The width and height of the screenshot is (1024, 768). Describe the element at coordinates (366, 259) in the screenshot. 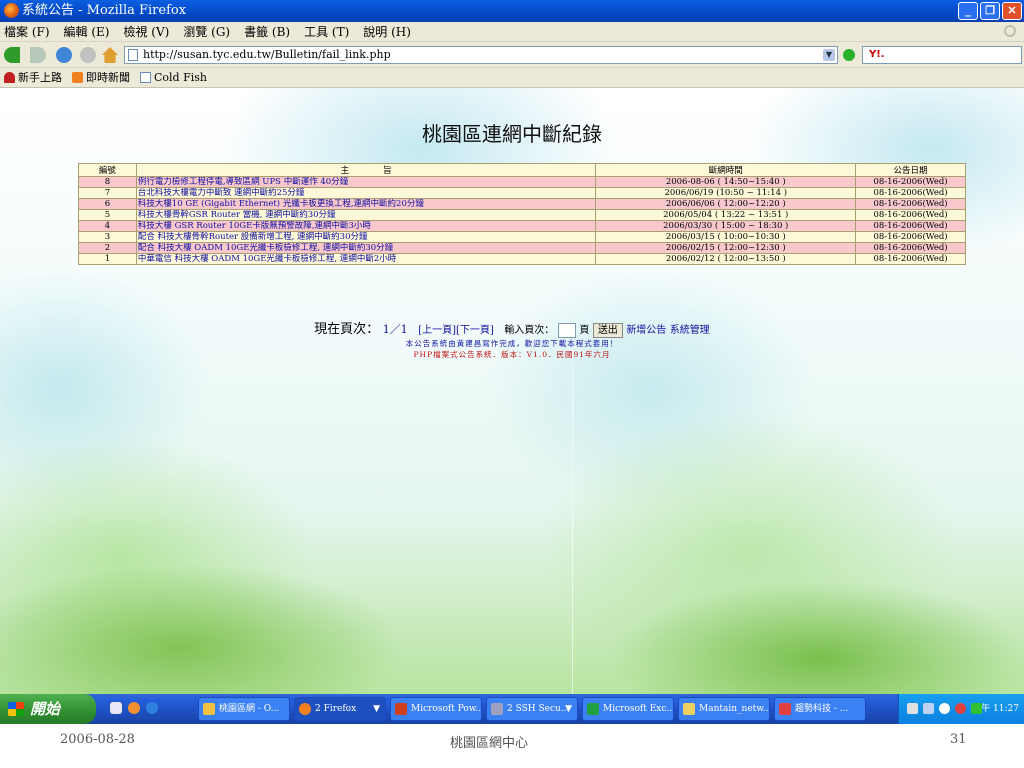

I see `row-subject-link: 中華電信 科技大樓 OADM 10GE光纖卡板檢修工程, 連網中斷2小時` at that location.